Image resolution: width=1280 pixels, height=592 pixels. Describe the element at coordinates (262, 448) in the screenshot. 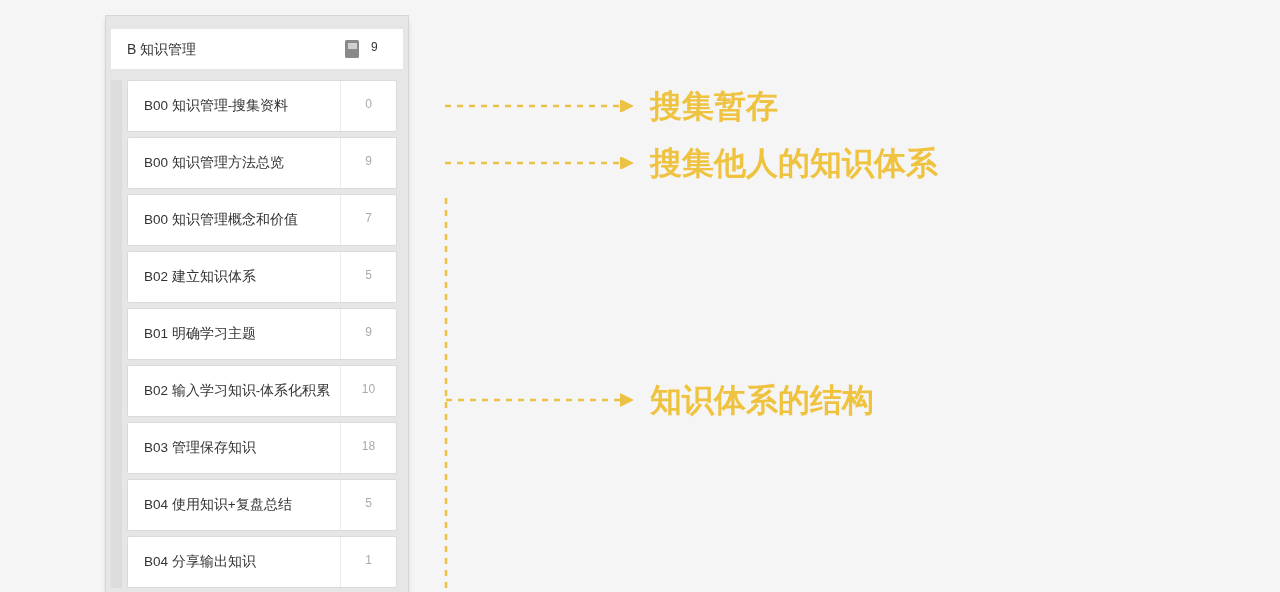

I see `section-item: B03 管理保存知识 18` at that location.